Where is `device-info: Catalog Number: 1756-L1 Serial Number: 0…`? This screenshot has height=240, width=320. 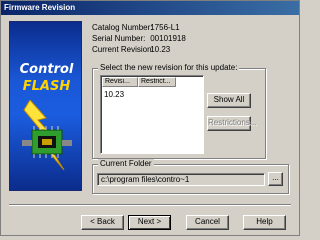 device-info: Catalog Number: 1756-L1 Serial Number: 0… is located at coordinates (139, 38).